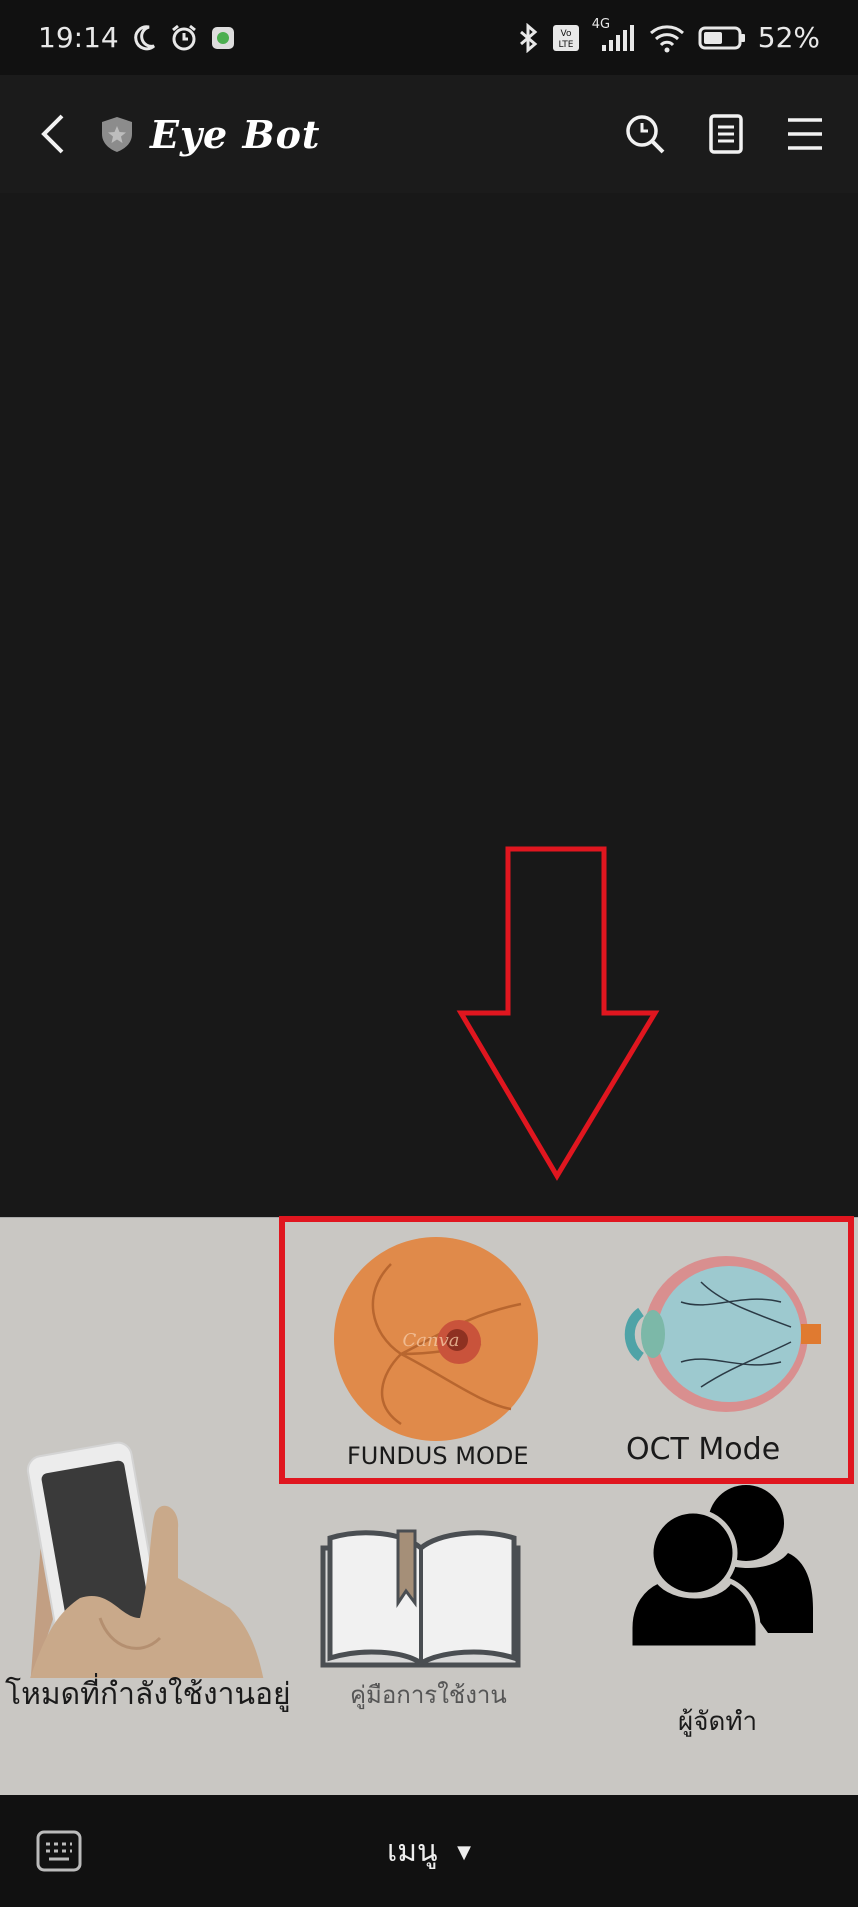  What do you see at coordinates (722, 38) in the screenshot?
I see `battery-icon` at bounding box center [722, 38].